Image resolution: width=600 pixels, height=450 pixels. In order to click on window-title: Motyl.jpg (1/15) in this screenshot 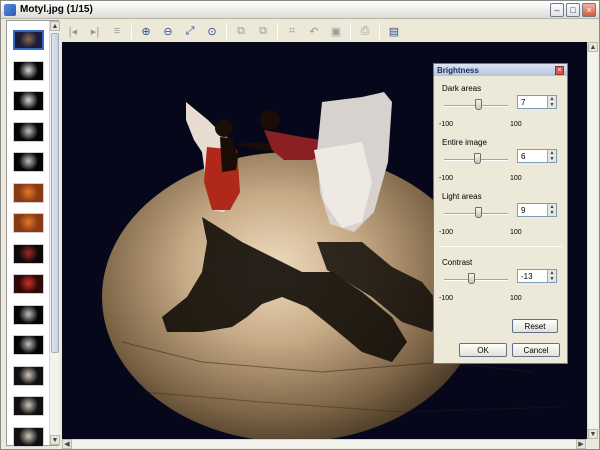, I will do `click(56, 9)`.